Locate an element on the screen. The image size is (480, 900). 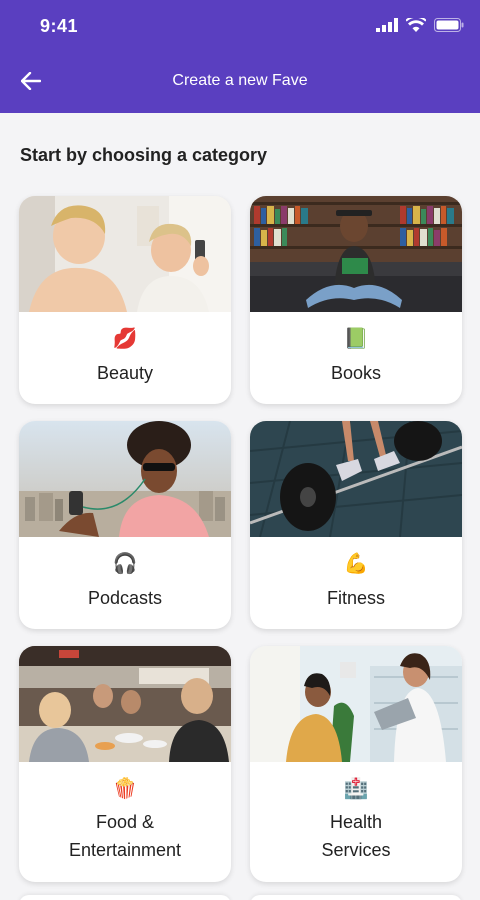
status-icons is located at coordinates (420, 25).